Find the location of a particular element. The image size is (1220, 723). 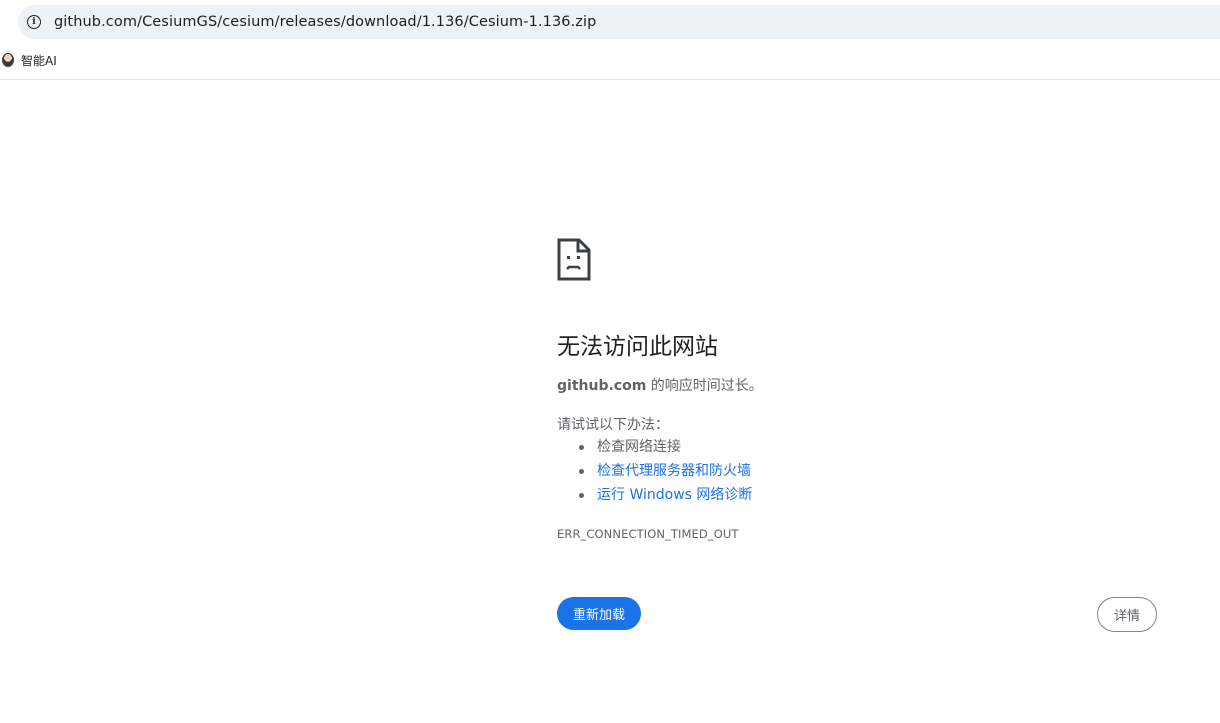

suggestion-text: 检查网络连接 is located at coordinates (639, 447).